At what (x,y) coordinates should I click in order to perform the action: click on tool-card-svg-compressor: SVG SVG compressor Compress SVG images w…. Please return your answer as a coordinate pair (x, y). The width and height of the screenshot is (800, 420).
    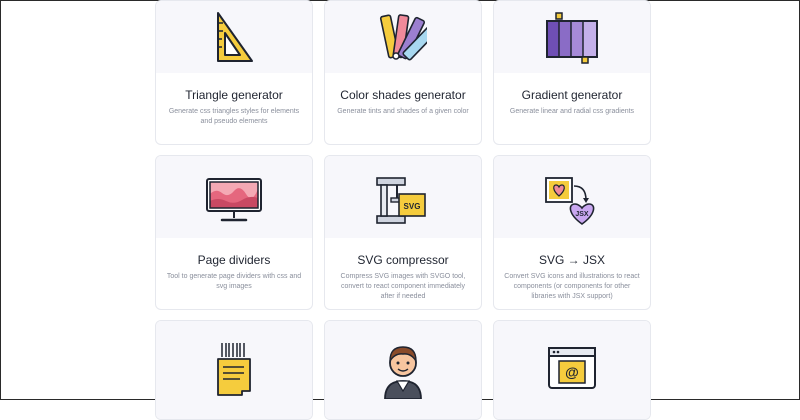
    Looking at the image, I should click on (403, 232).